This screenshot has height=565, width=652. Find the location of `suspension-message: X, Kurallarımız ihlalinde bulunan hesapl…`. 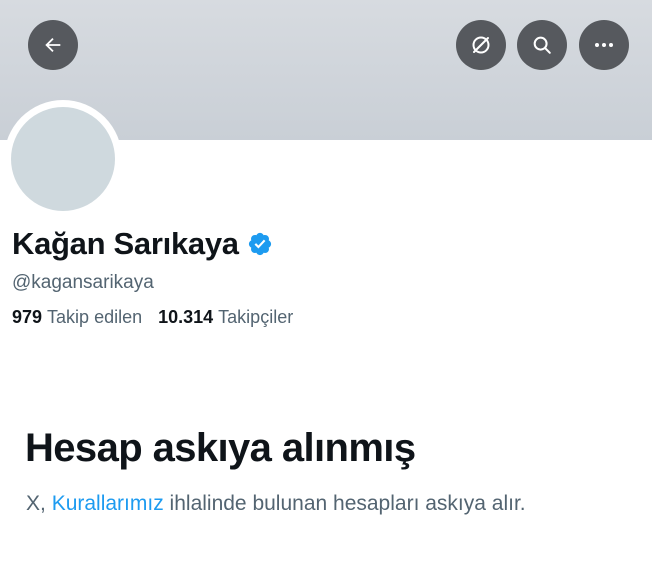

suspension-message: X, Kurallarımız ihlalinde bulunan hesapl… is located at coordinates (276, 504).